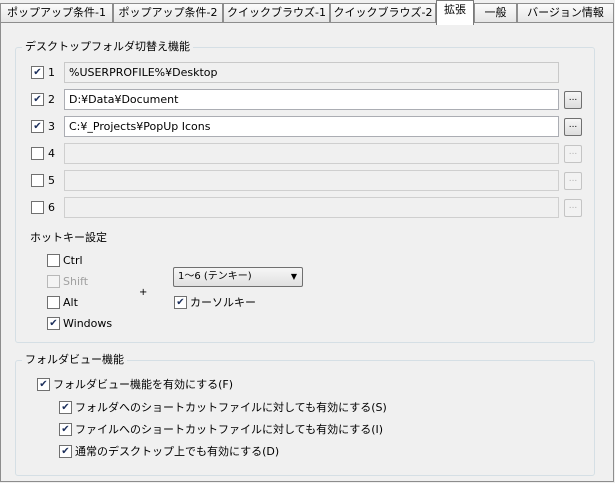 The height and width of the screenshot is (483, 615). Describe the element at coordinates (311, 180) in the screenshot. I see `row5-path-field` at that location.